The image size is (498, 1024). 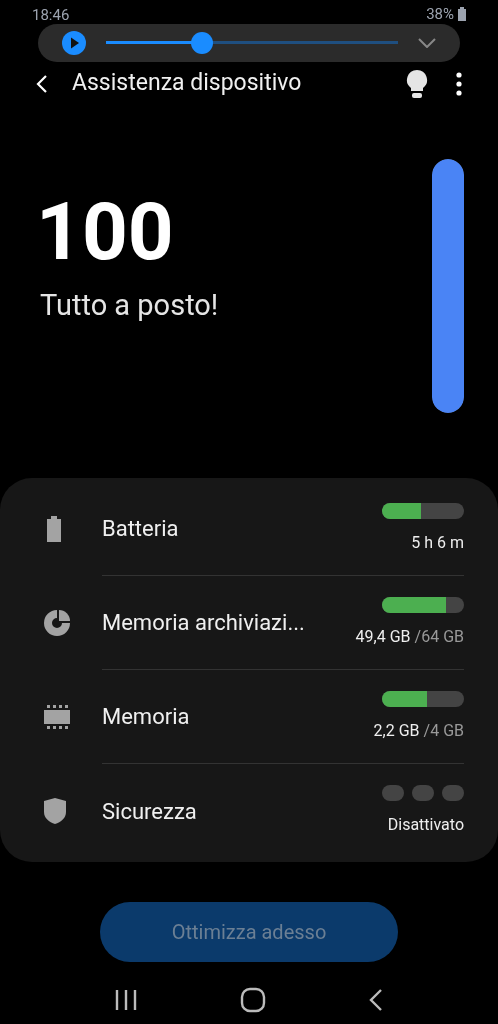 What do you see at coordinates (55, 811) in the screenshot?
I see `shield-icon` at bounding box center [55, 811].